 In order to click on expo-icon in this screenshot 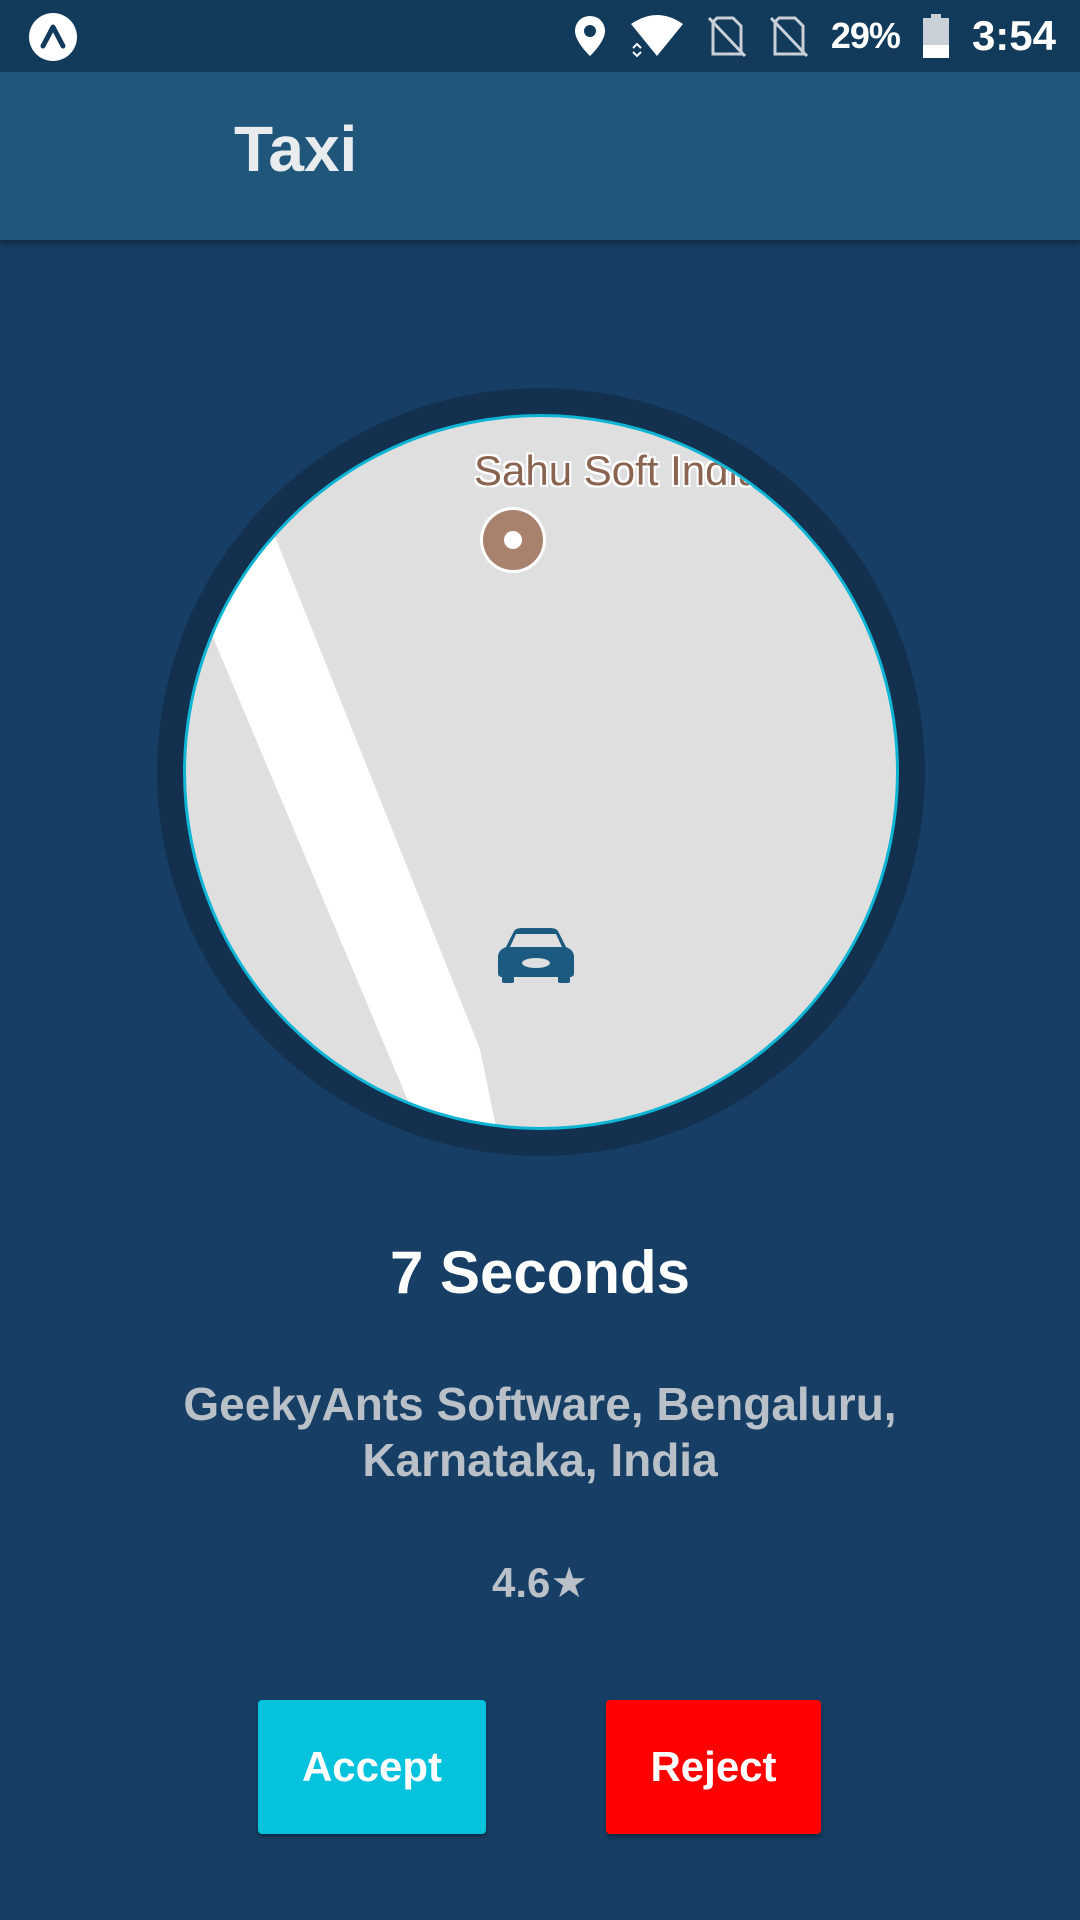, I will do `click(53, 37)`.